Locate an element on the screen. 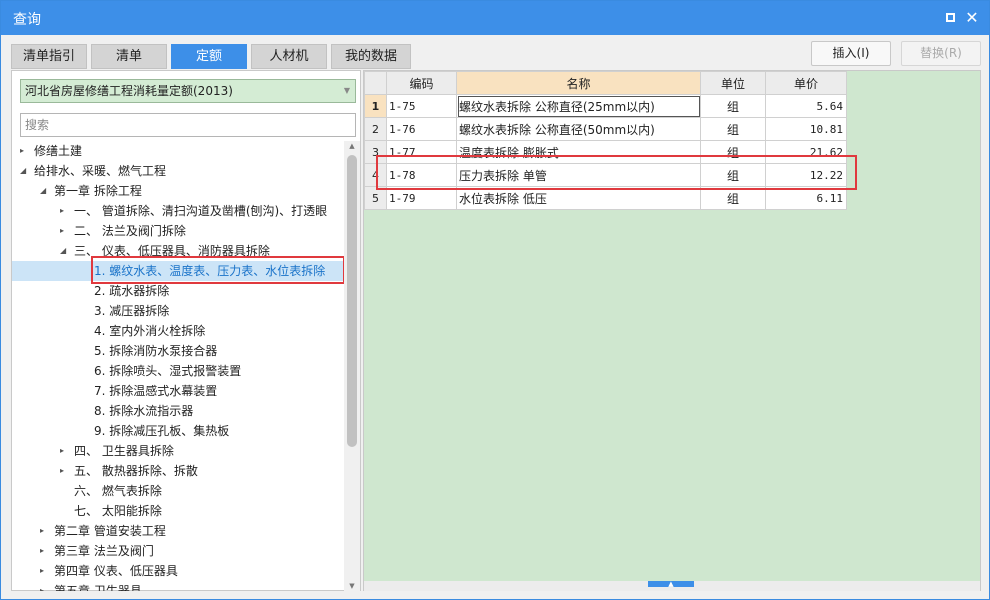 This screenshot has height=600, width=990. tree-item-label: 7. 拆除温感式水幕装置 is located at coordinates (156, 391).